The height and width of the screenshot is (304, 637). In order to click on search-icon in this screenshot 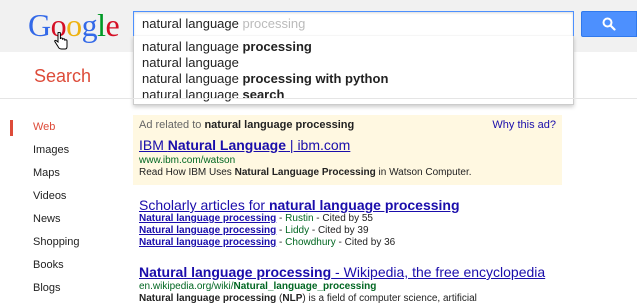, I will do `click(609, 24)`.